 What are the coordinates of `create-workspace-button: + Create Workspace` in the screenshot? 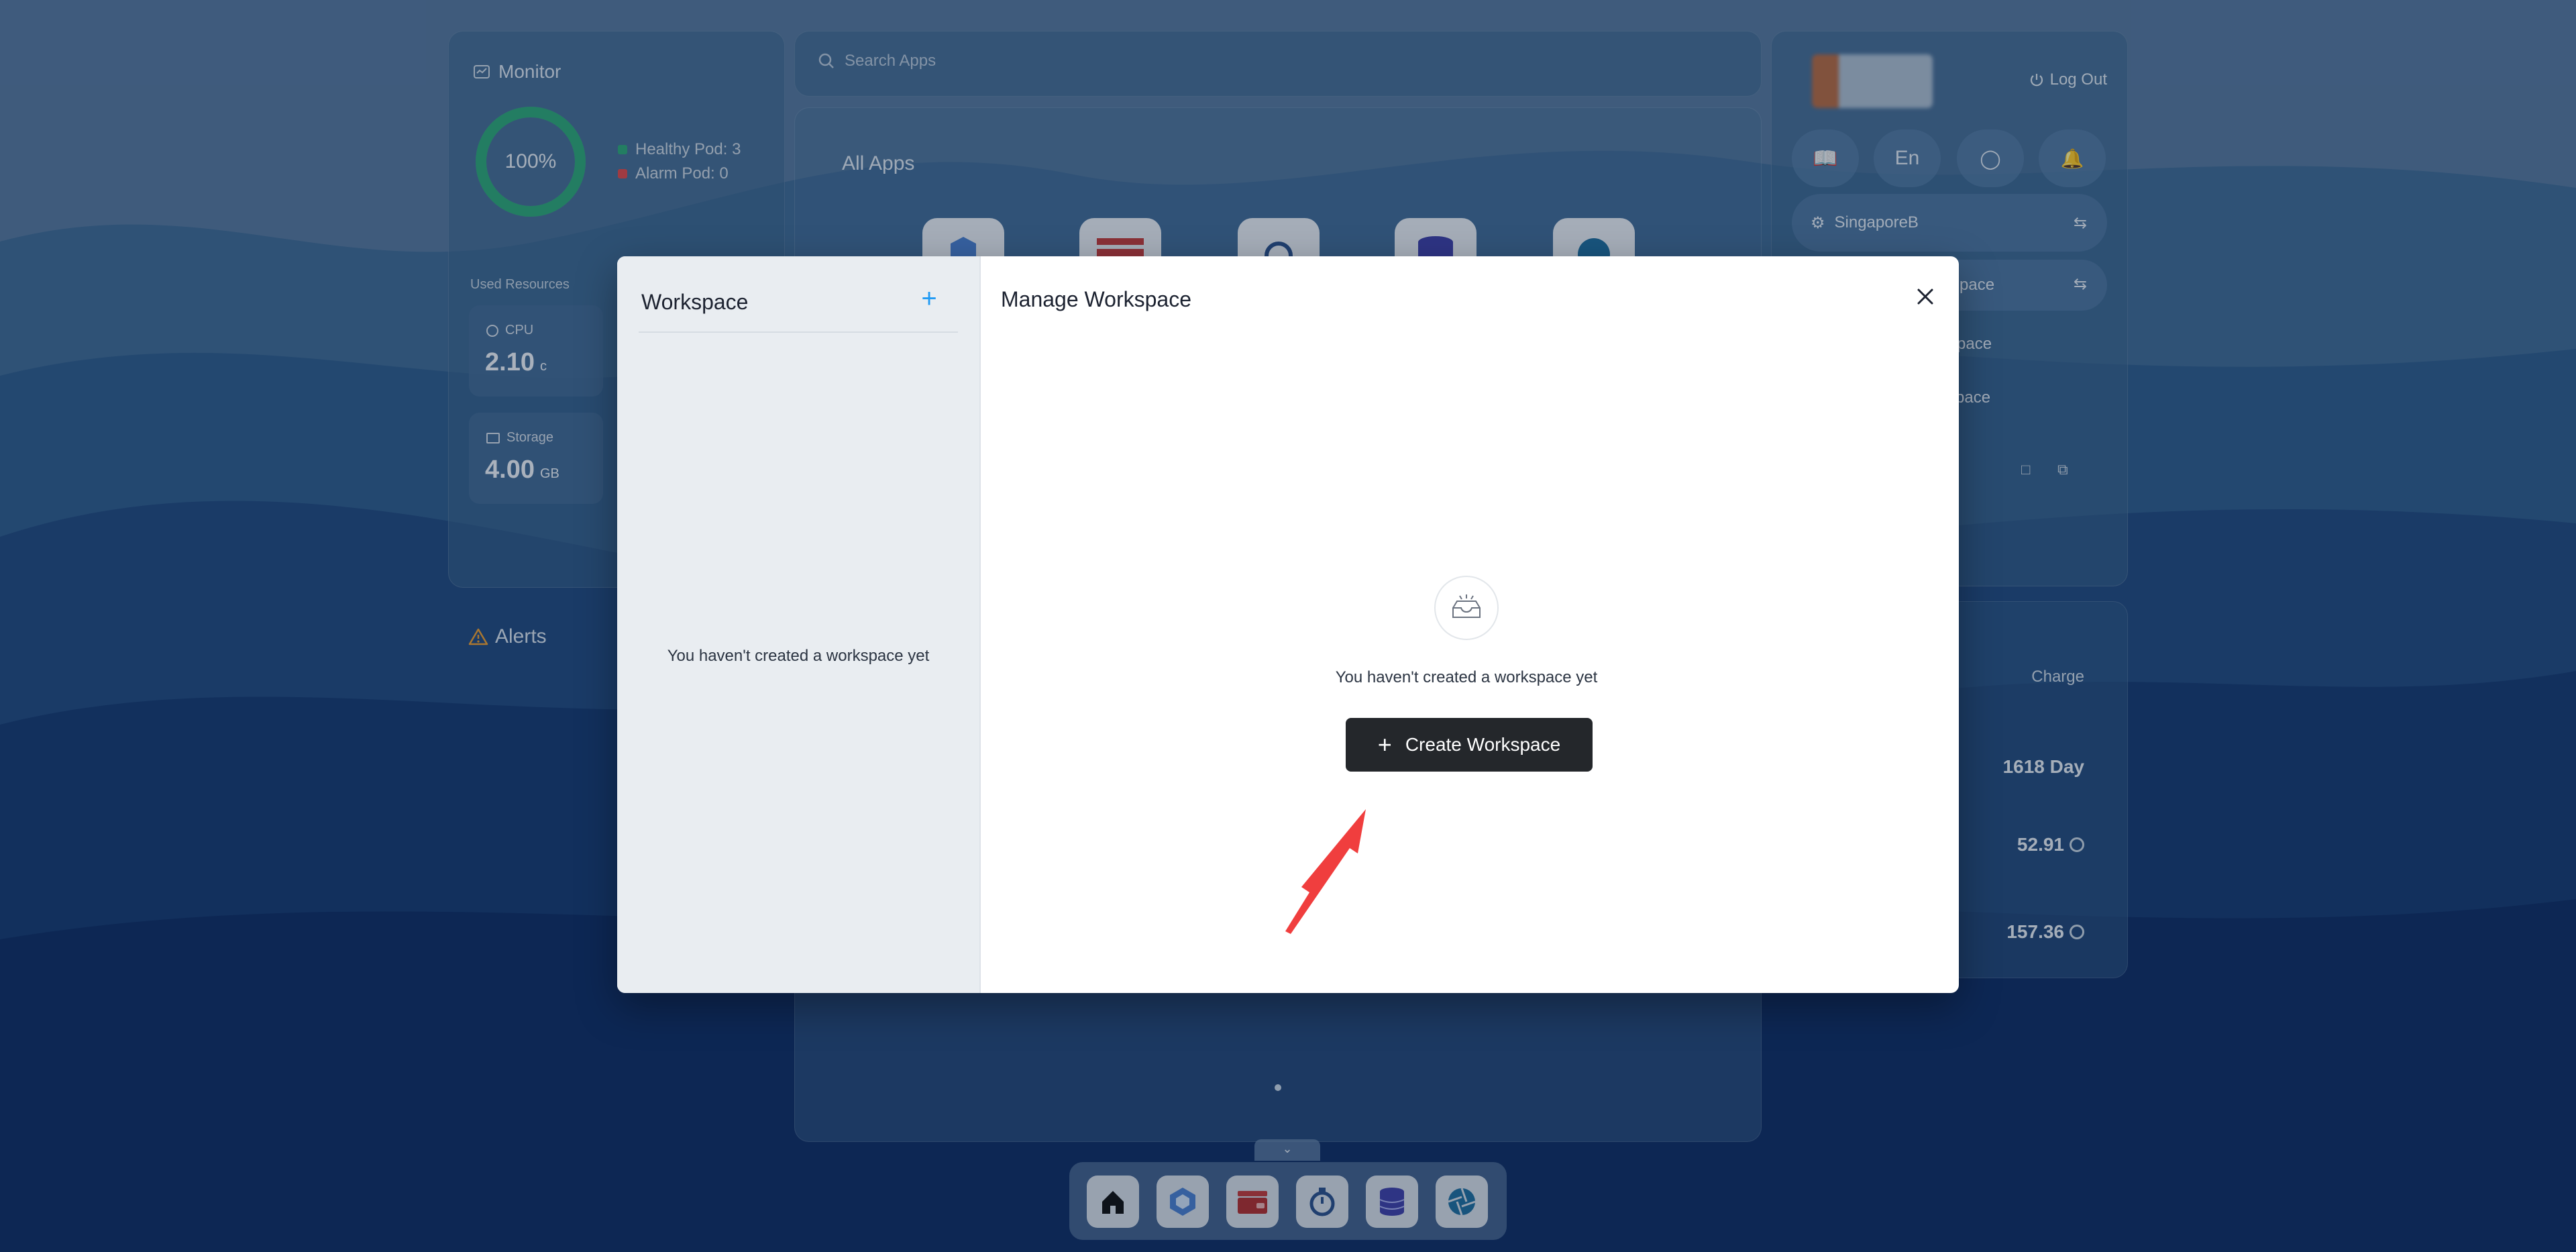 It's located at (1469, 745).